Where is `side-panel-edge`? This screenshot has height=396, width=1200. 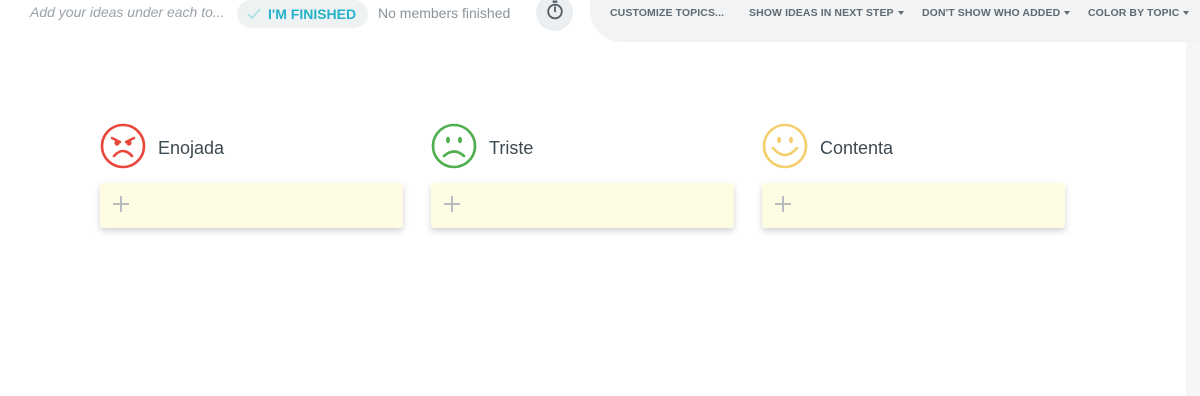
side-panel-edge is located at coordinates (1193, 219).